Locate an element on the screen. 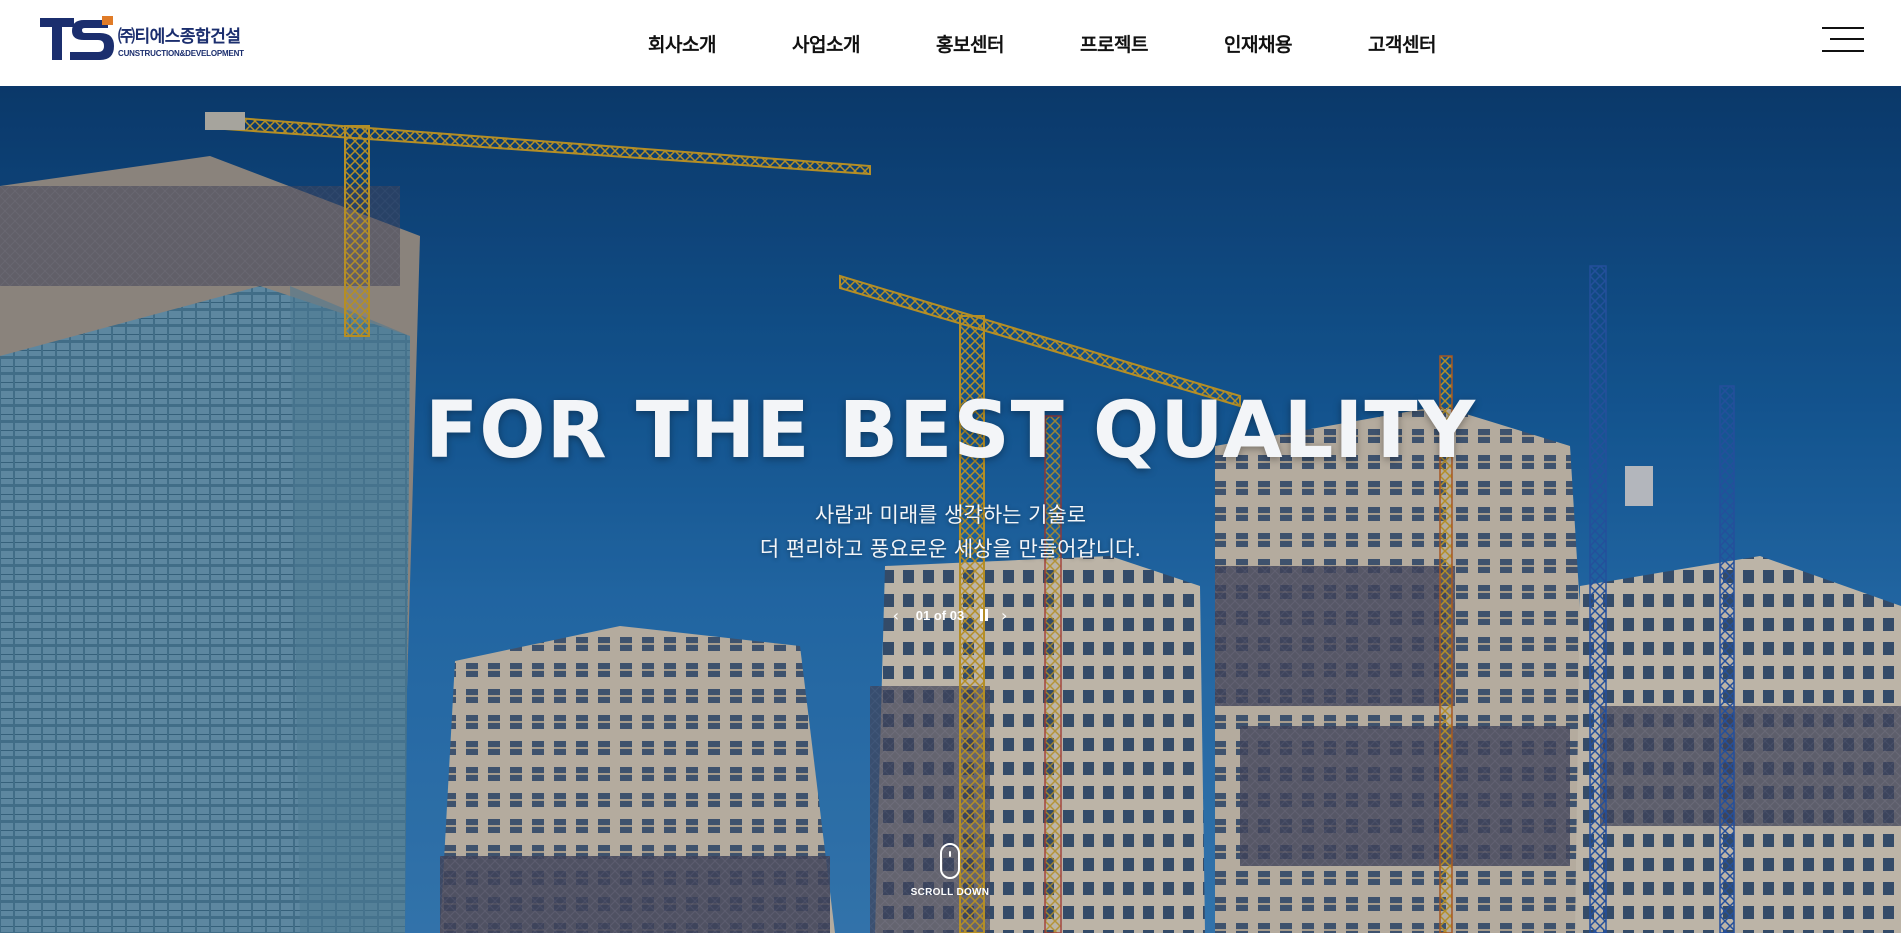  main-nav: 회사소개 사업소개 홍보센터 프로젝트 인재채용 고객센터 is located at coordinates (1042, 43).